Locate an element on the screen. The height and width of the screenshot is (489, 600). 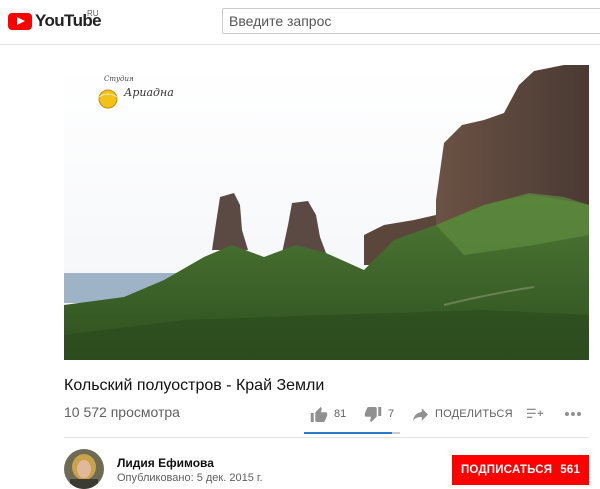
subscriber-count: 561 is located at coordinates (570, 470).